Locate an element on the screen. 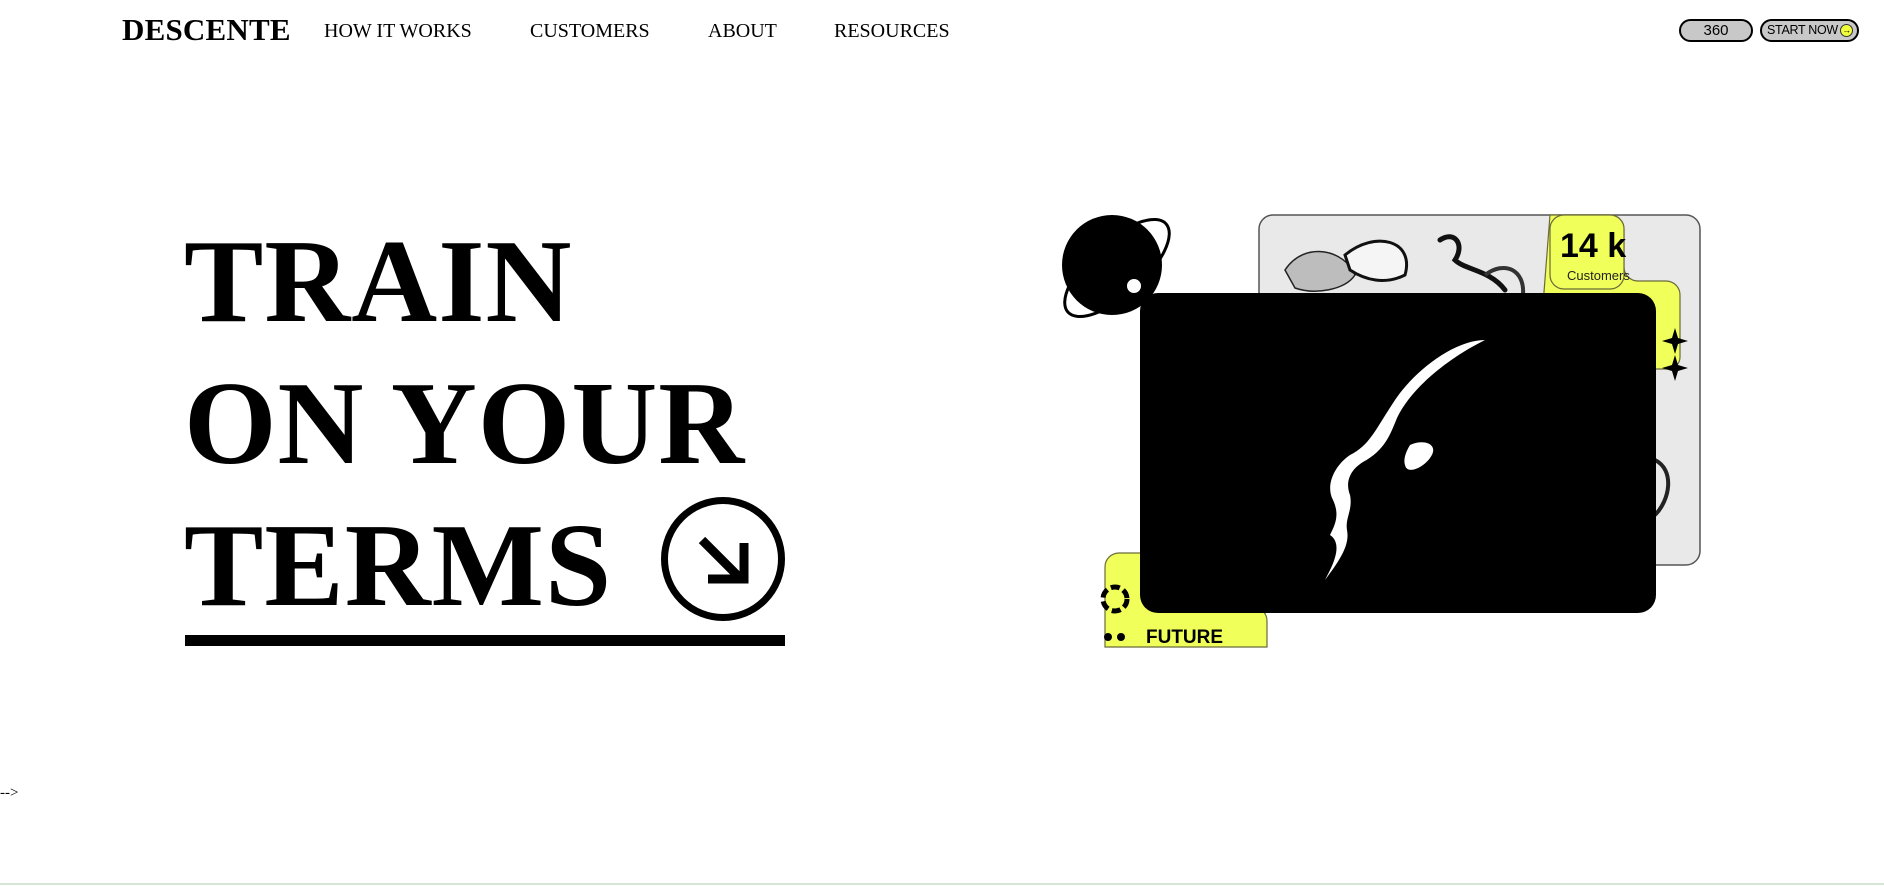 This screenshot has width=1884, height=887. start-now-label: START NOW is located at coordinates (1802, 30).